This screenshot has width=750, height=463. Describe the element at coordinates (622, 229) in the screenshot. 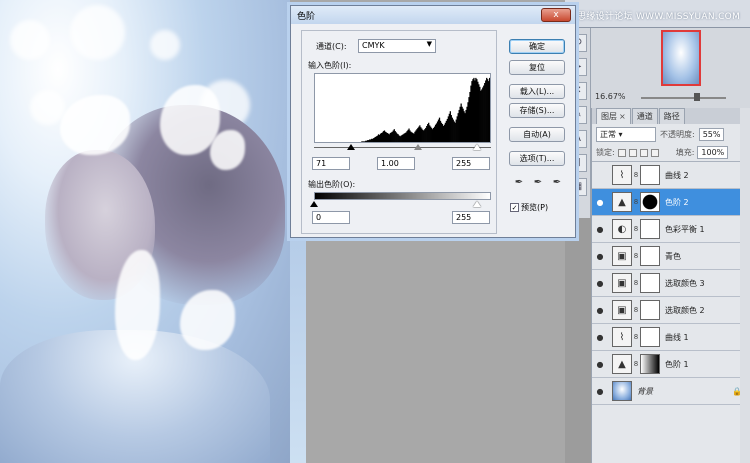

I see `color-balance-icon: ◐` at that location.